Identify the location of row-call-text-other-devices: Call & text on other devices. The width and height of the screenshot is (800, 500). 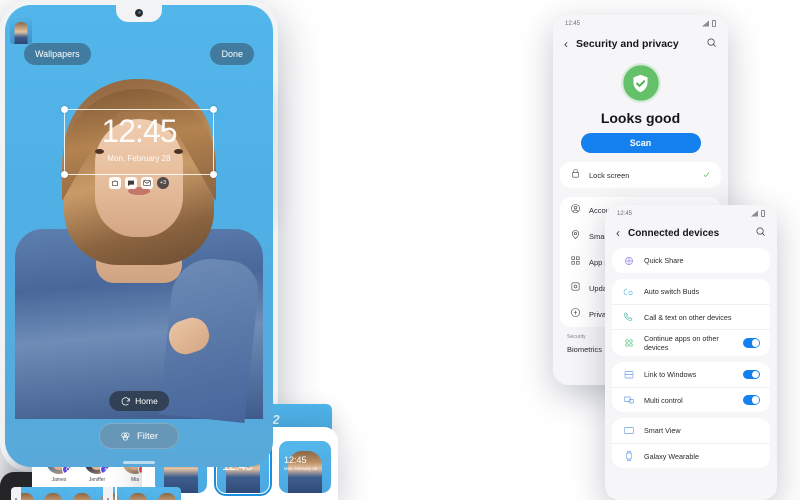
(691, 316).